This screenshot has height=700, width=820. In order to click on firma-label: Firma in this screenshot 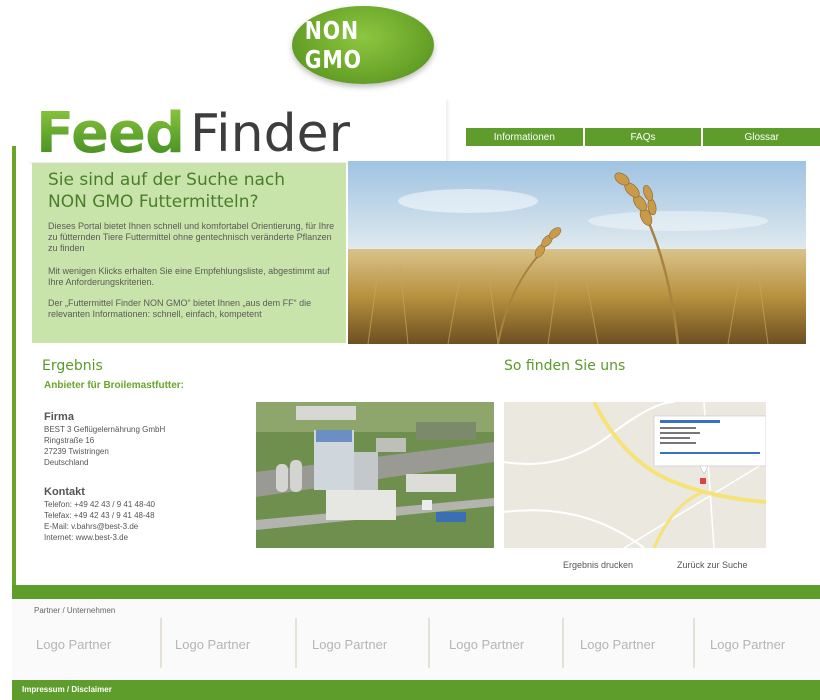, I will do `click(59, 417)`.